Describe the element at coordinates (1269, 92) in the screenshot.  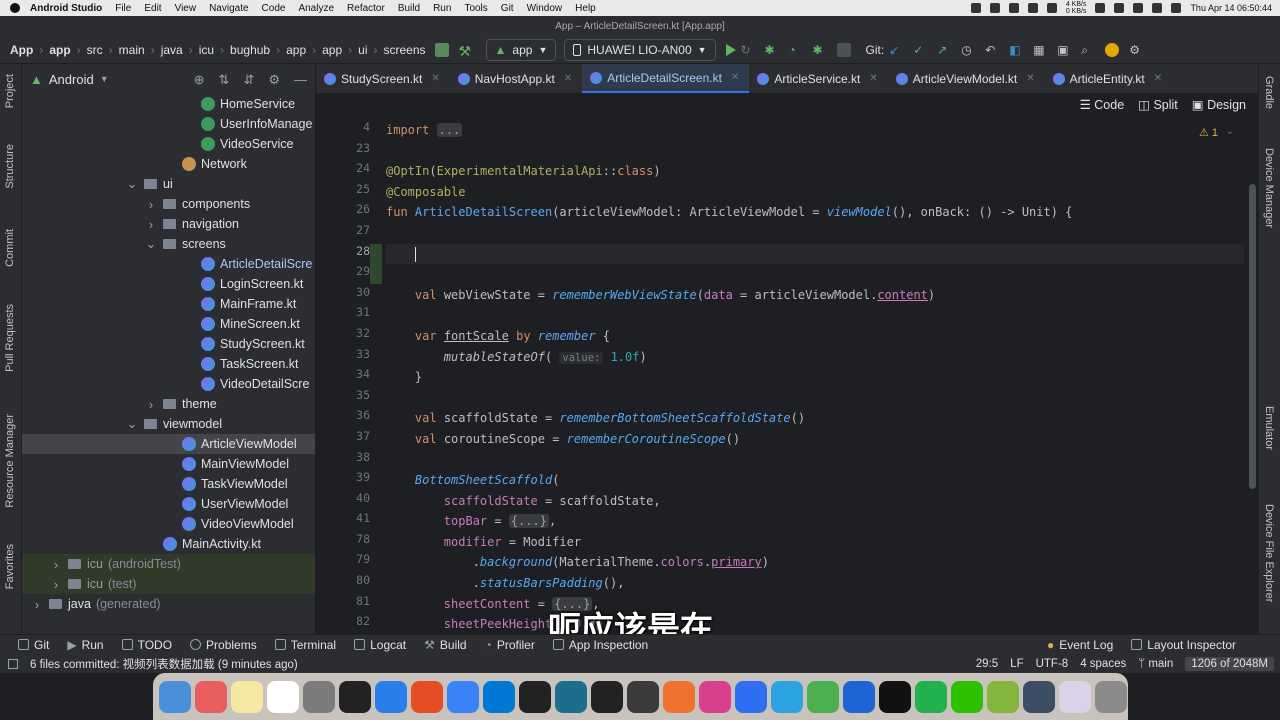
I see `gradle-tool-tab: Gradle` at that location.